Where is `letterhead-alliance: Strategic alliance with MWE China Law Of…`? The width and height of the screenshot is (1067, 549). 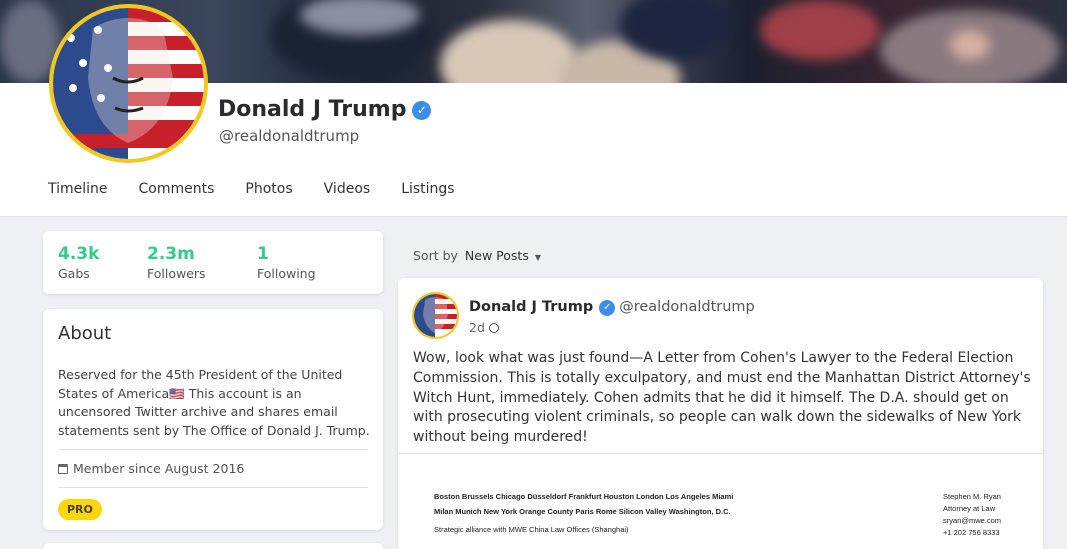 letterhead-alliance: Strategic alliance with MWE China Law Of… is located at coordinates (531, 529).